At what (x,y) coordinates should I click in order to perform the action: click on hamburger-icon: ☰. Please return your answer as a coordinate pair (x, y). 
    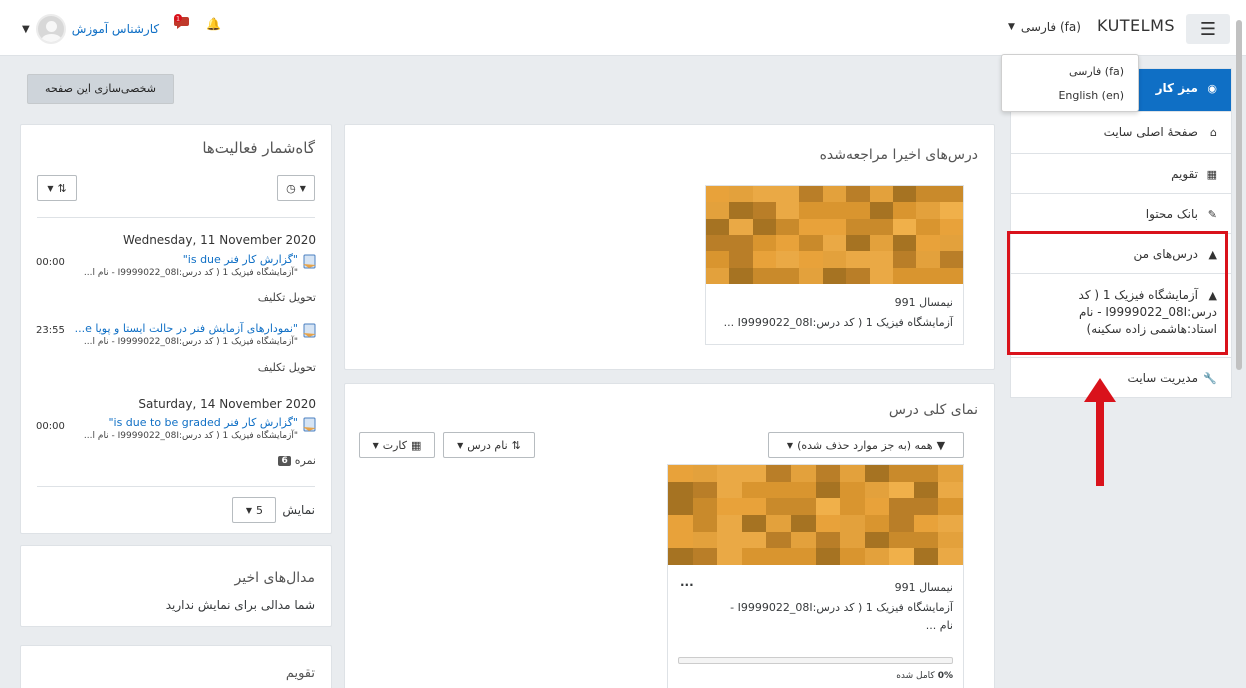
    Looking at the image, I should click on (1208, 29).